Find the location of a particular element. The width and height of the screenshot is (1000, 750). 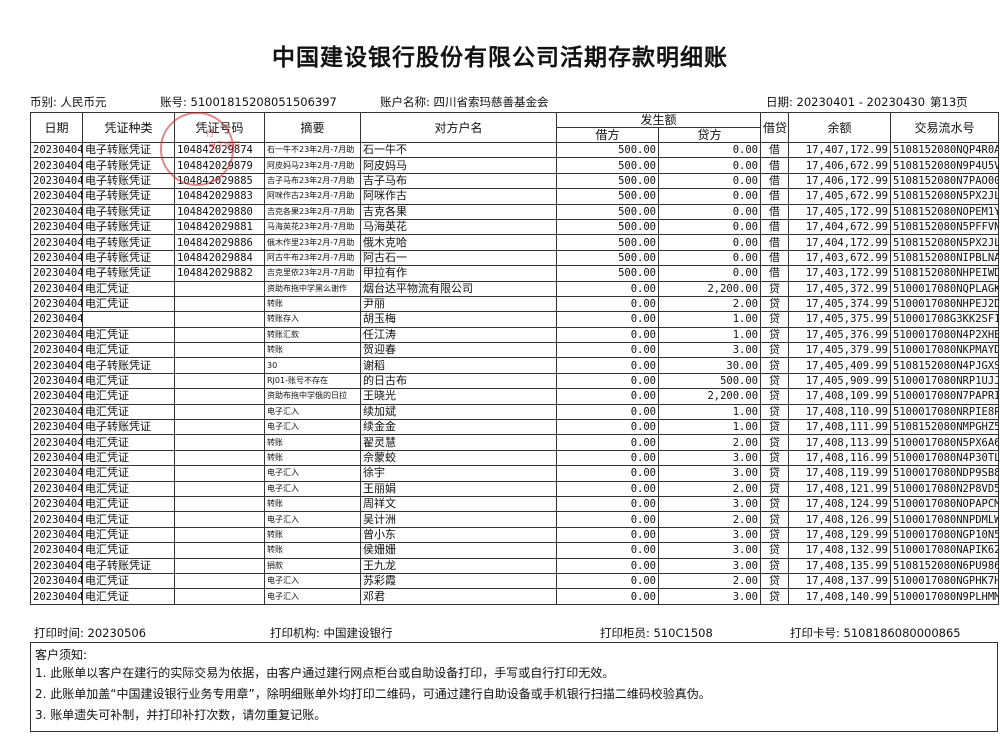

cell-voucher-no: 104842029883 is located at coordinates (219, 196).